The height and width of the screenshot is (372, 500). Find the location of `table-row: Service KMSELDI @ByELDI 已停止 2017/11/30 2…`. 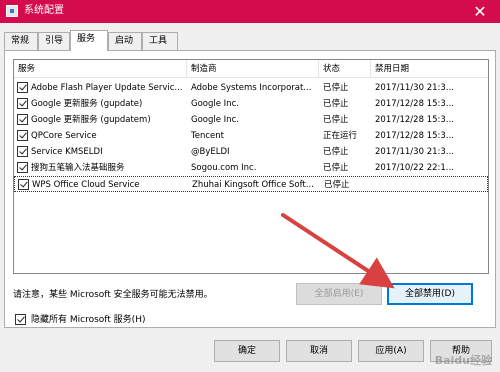

table-row: Service KMSELDI @ByELDI 已停止 2017/11/30 2… is located at coordinates (251, 152).